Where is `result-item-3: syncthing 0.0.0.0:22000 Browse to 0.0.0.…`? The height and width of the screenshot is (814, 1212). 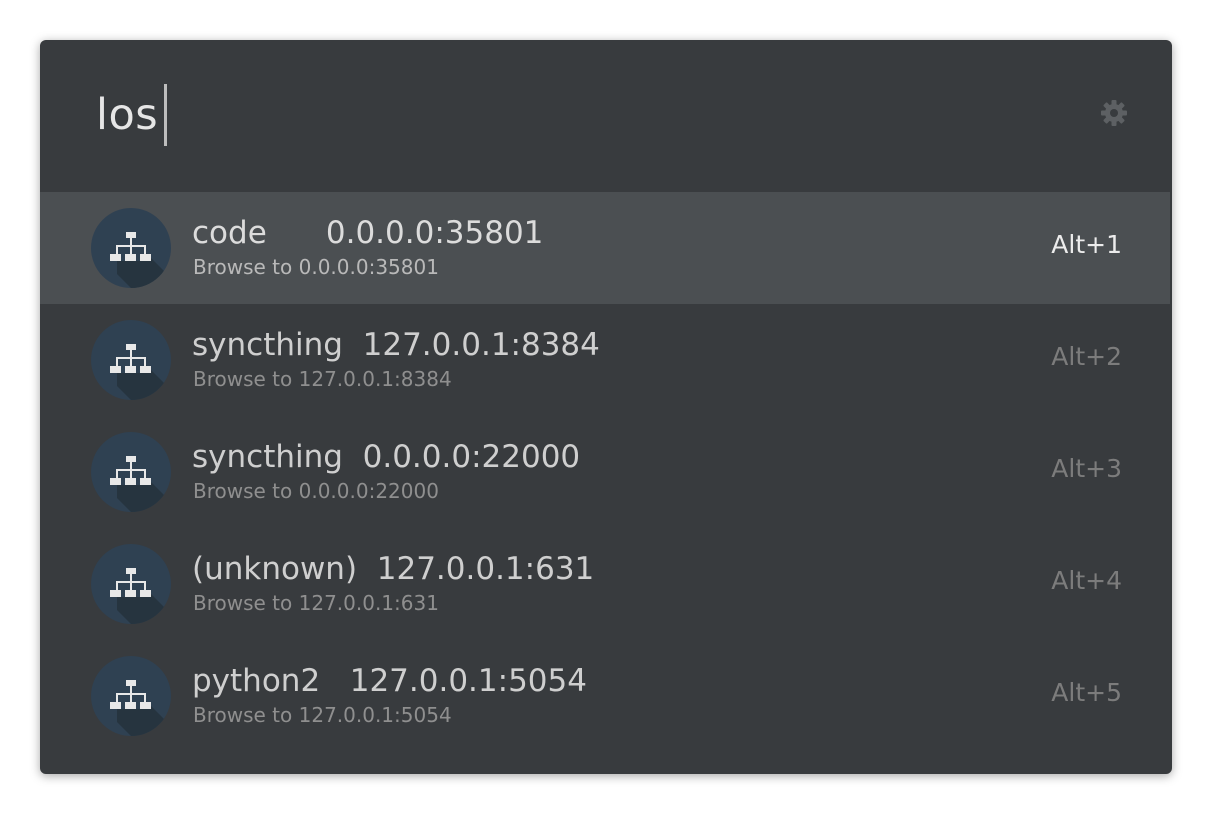
result-item-3: syncthing 0.0.0.0:22000 Browse to 0.0.0.… is located at coordinates (605, 472).